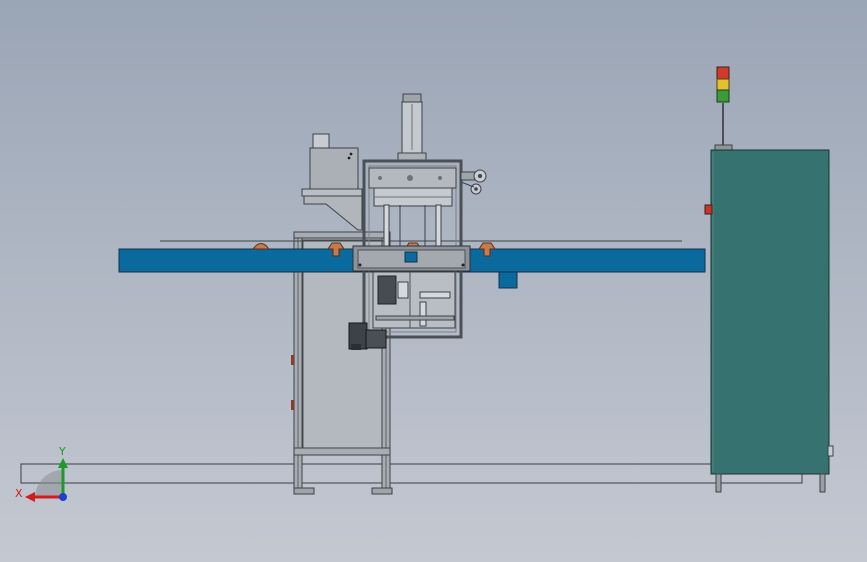 Image resolution: width=867 pixels, height=562 pixels. I want to click on dosing-unit, so click(332, 182).